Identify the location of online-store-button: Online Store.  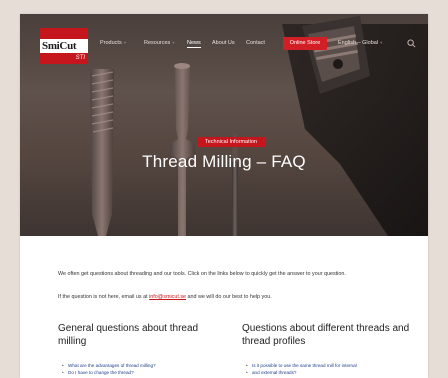
(305, 43).